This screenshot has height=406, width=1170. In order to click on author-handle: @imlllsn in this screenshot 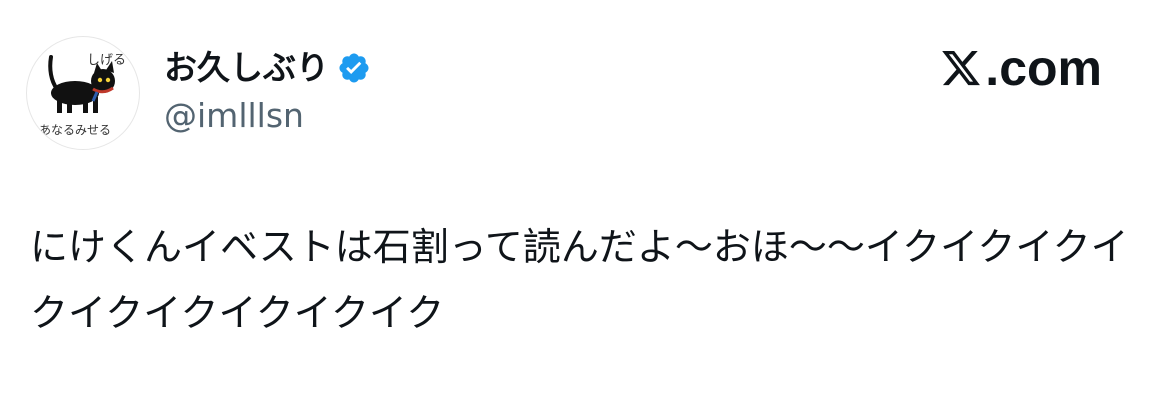, I will do `click(234, 116)`.